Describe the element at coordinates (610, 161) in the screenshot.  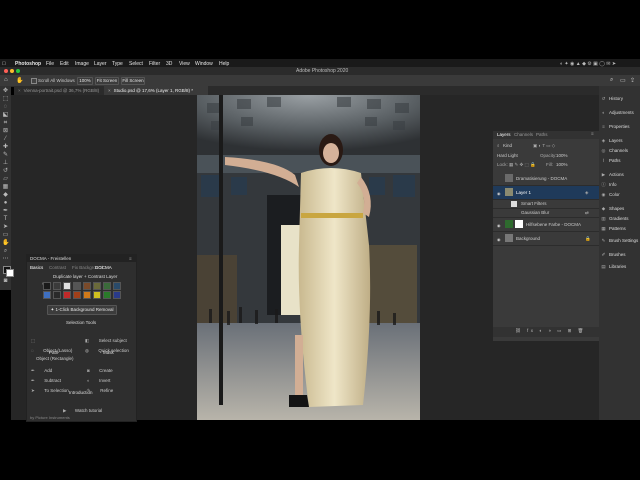
I see `dock-paths: ⌇ Paths` at that location.